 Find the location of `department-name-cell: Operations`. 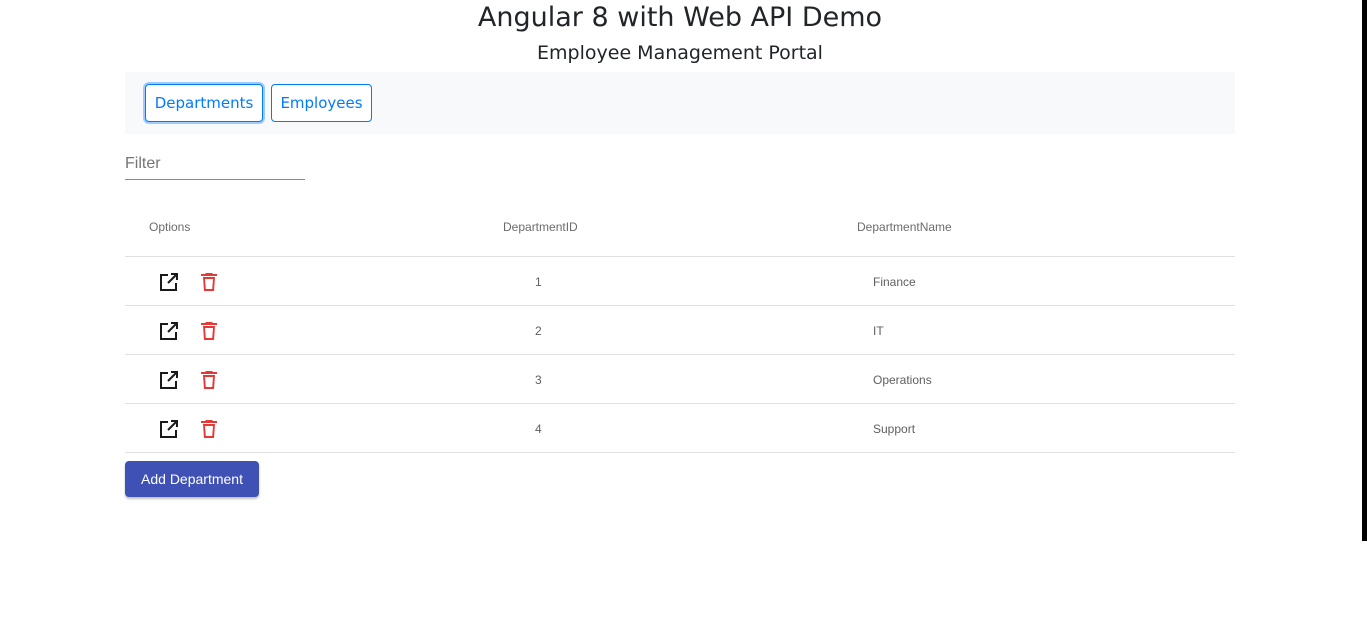

department-name-cell: Operations is located at coordinates (902, 380).